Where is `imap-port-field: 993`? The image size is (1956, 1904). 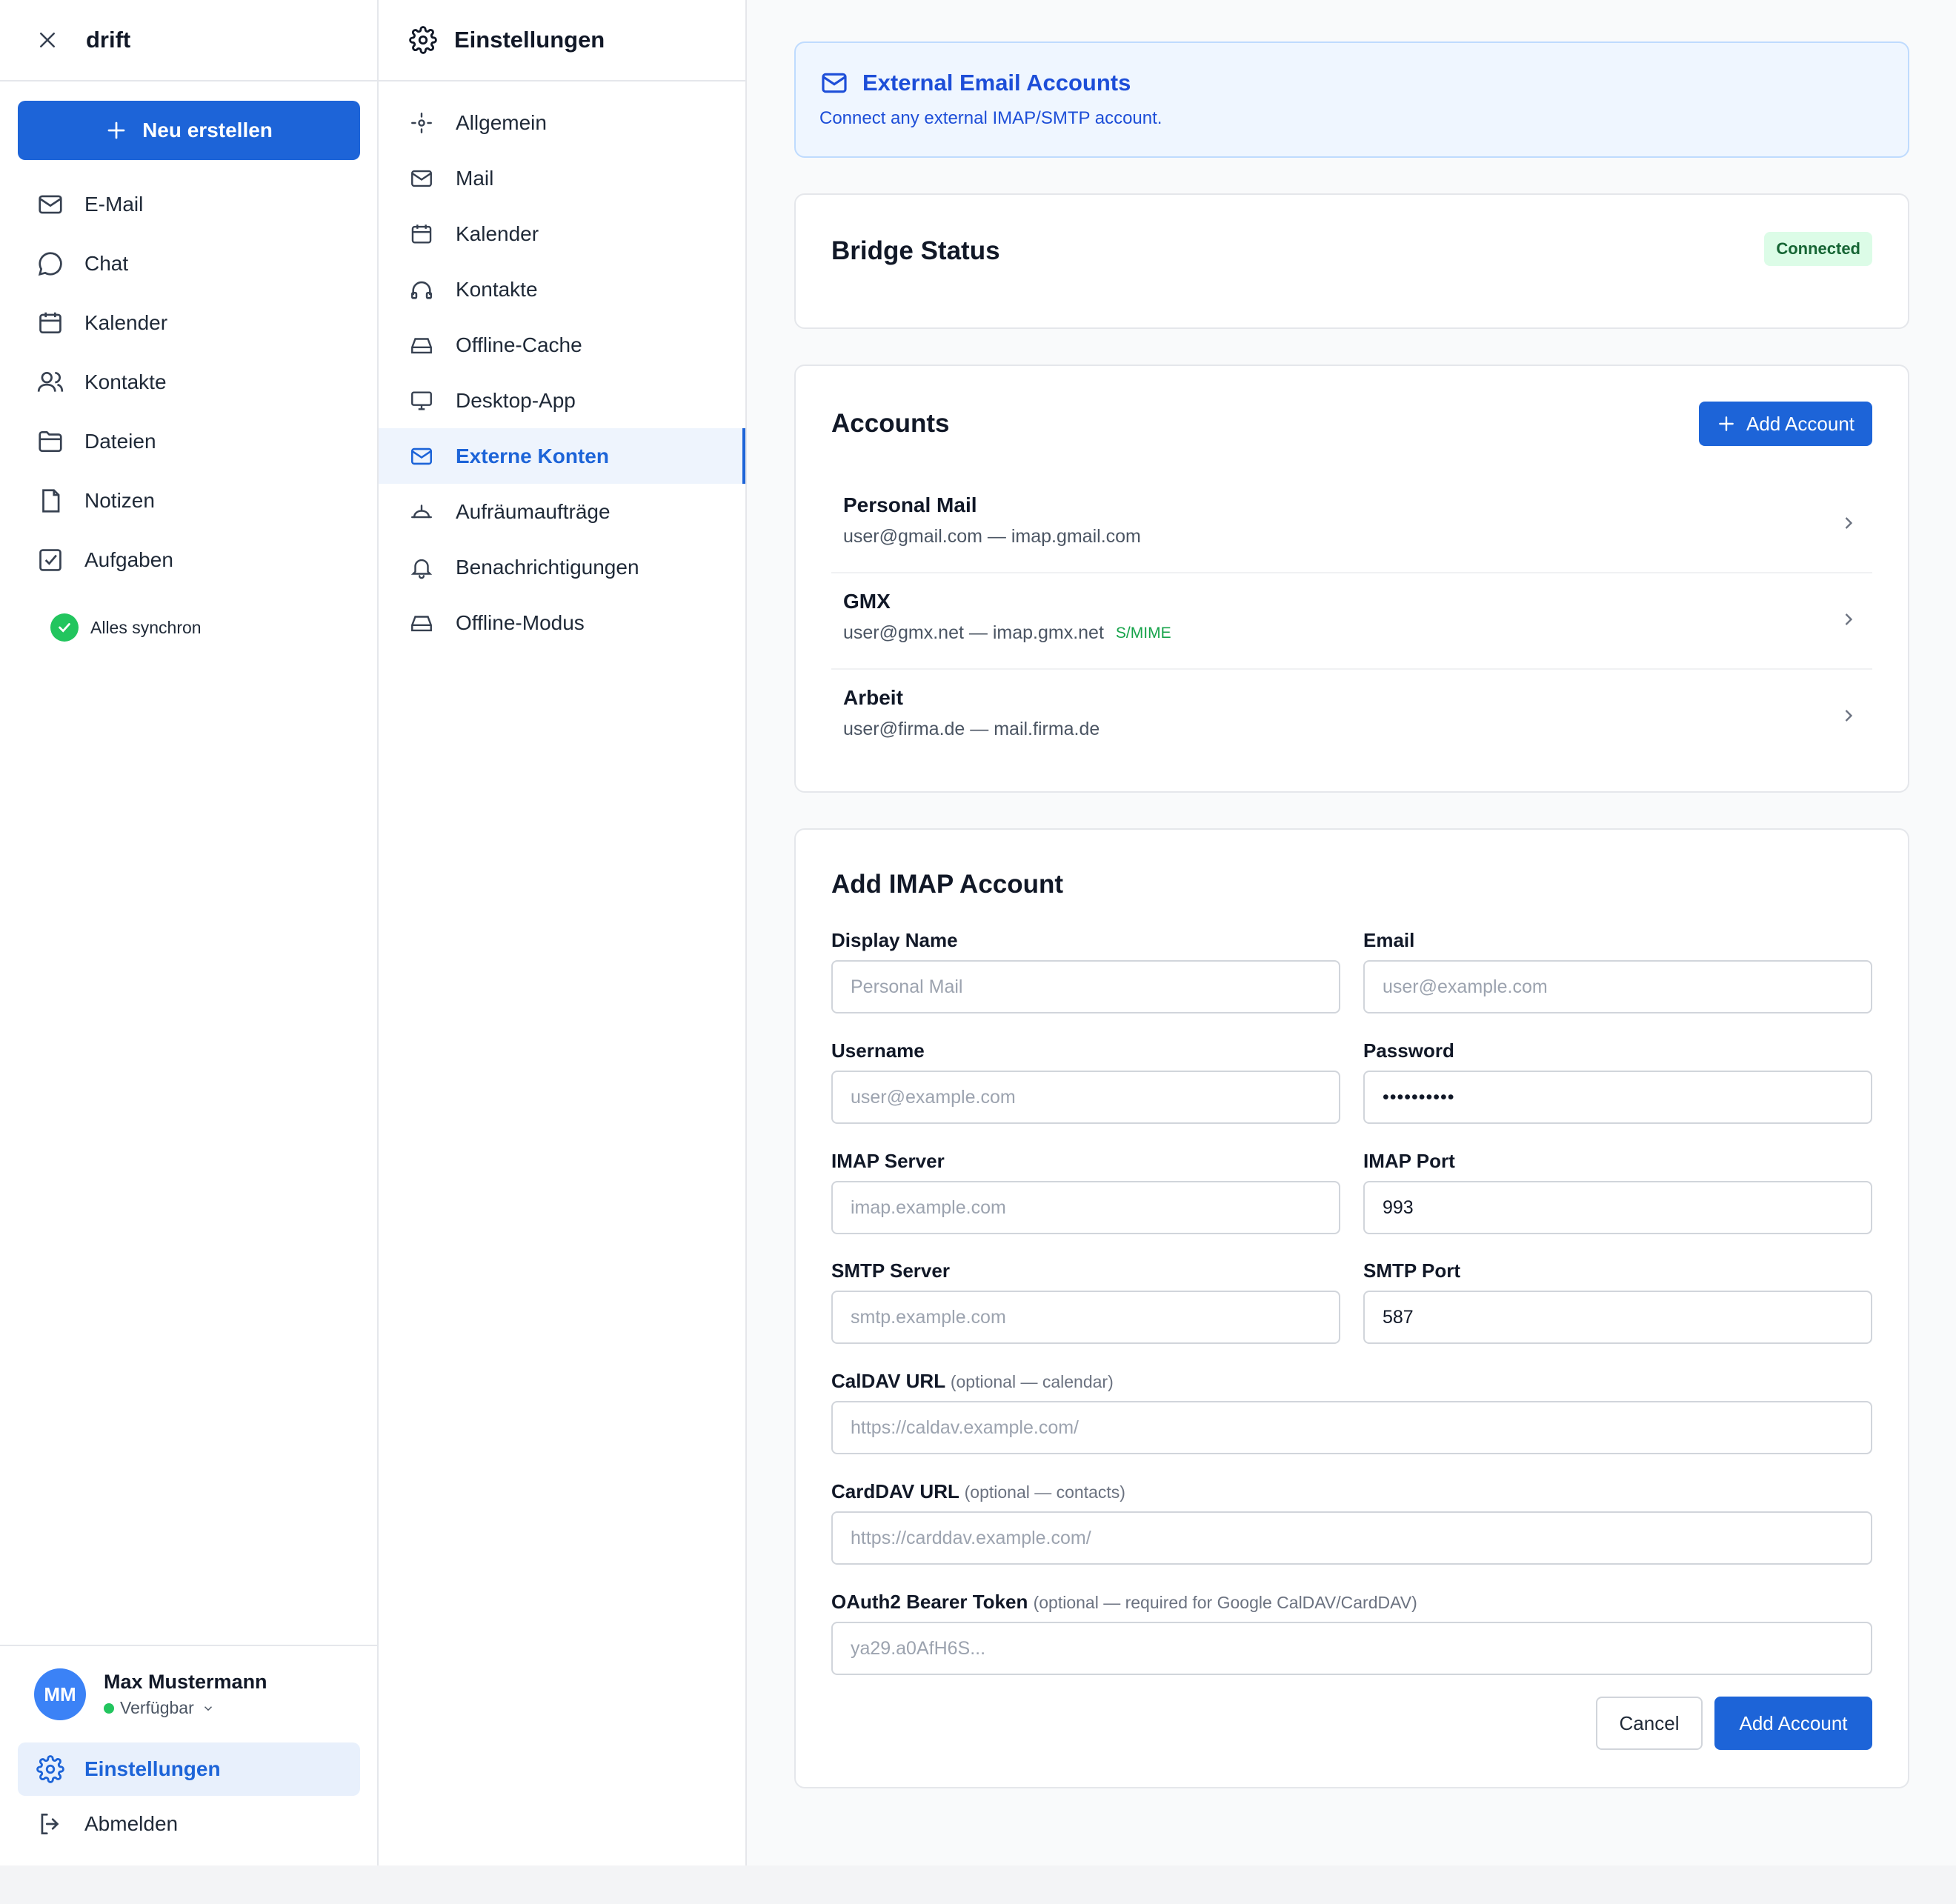
imap-port-field: 993 is located at coordinates (1617, 1208).